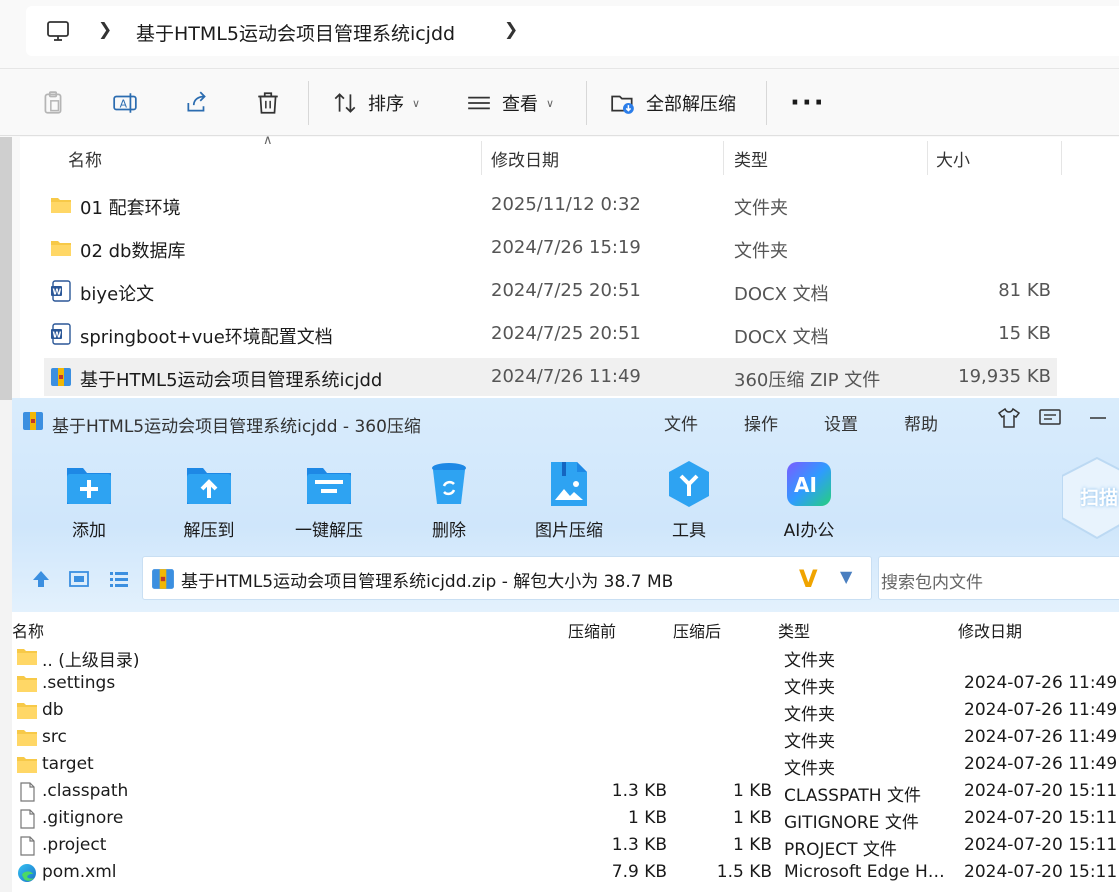 The width and height of the screenshot is (1119, 892). I want to click on skin-shirt-icon, so click(1009, 418).